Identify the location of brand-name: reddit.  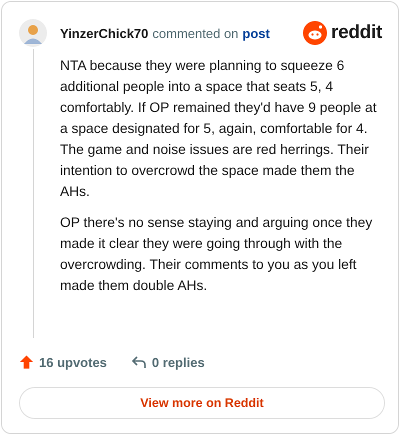
(356, 33).